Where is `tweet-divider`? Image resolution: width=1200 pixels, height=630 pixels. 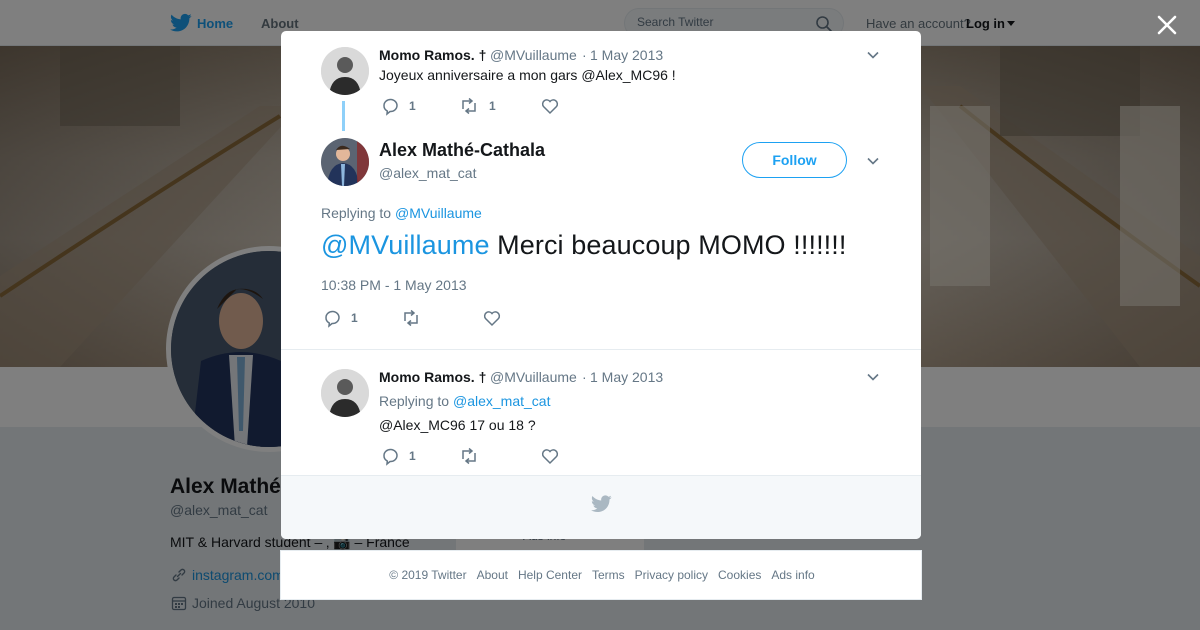 tweet-divider is located at coordinates (601, 349).